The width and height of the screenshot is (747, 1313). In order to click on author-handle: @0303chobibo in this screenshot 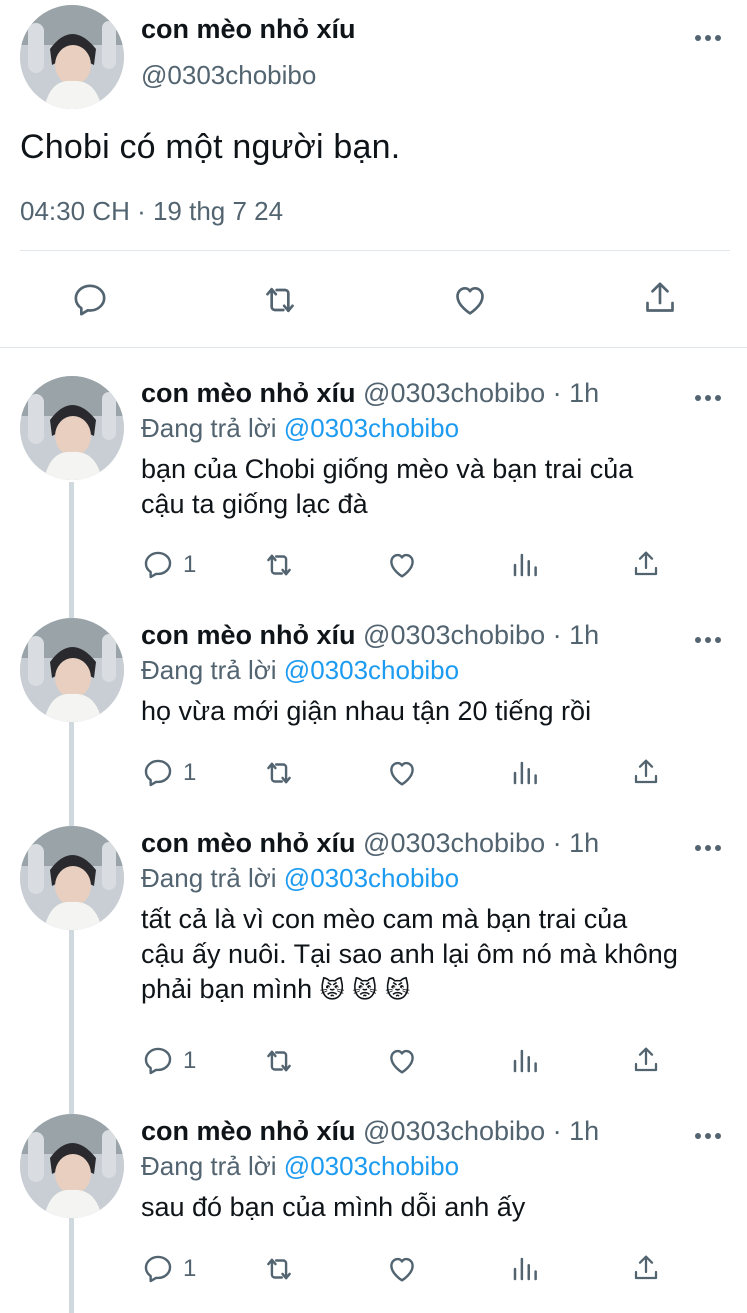, I will do `click(228, 75)`.